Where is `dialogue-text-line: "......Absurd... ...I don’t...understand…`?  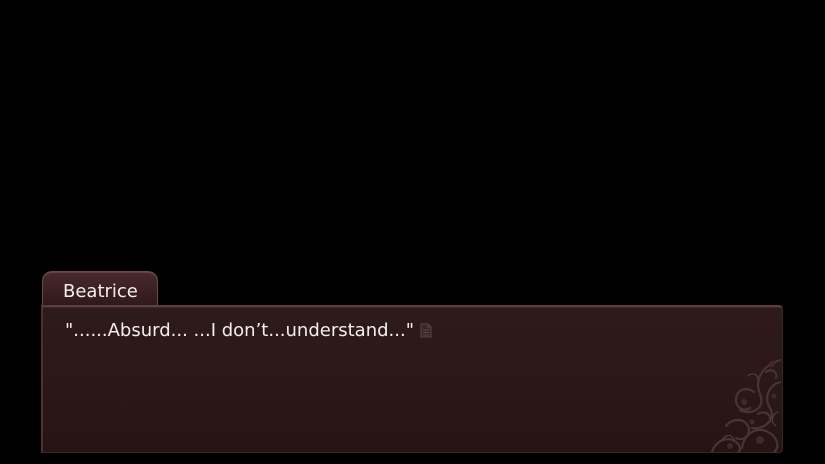 dialogue-text-line: "......Absurd... ...I don’t...understand… is located at coordinates (248, 331).